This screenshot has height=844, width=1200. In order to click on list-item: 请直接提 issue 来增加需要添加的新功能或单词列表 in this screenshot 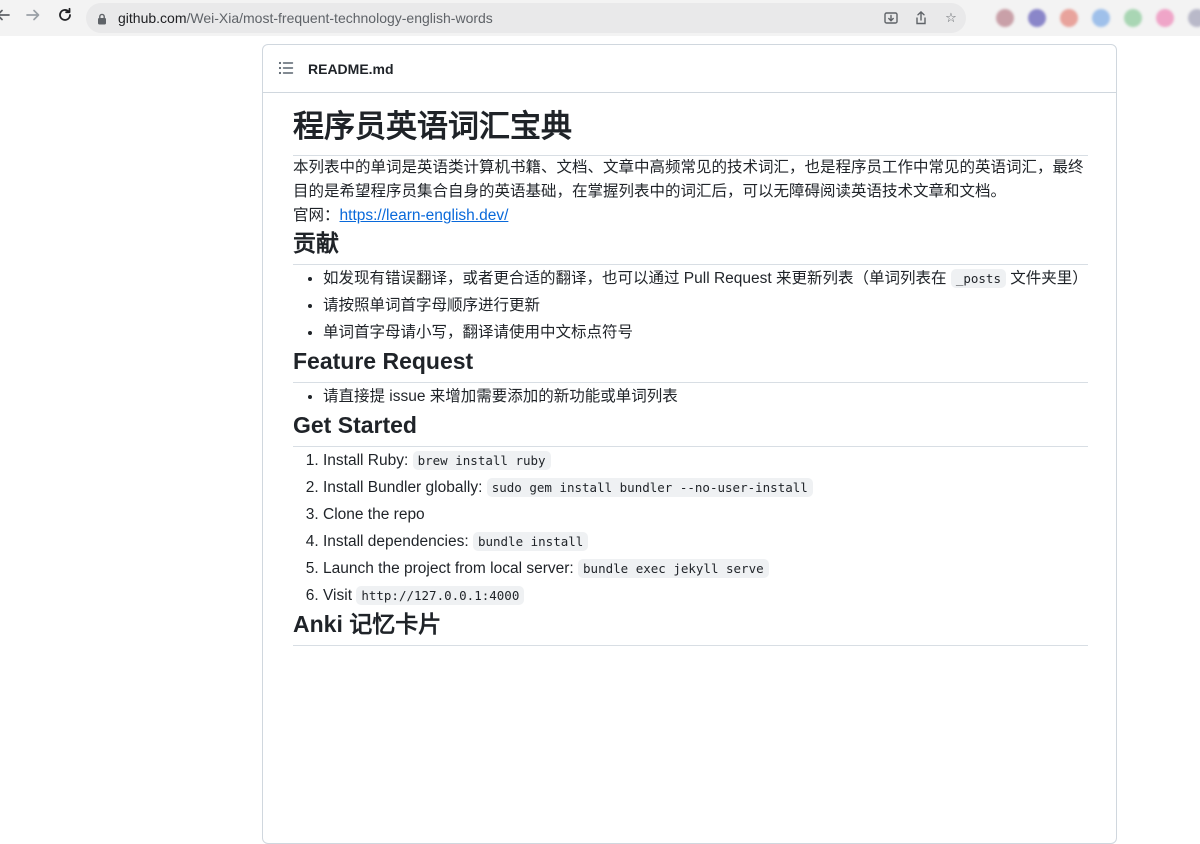, I will do `click(705, 396)`.